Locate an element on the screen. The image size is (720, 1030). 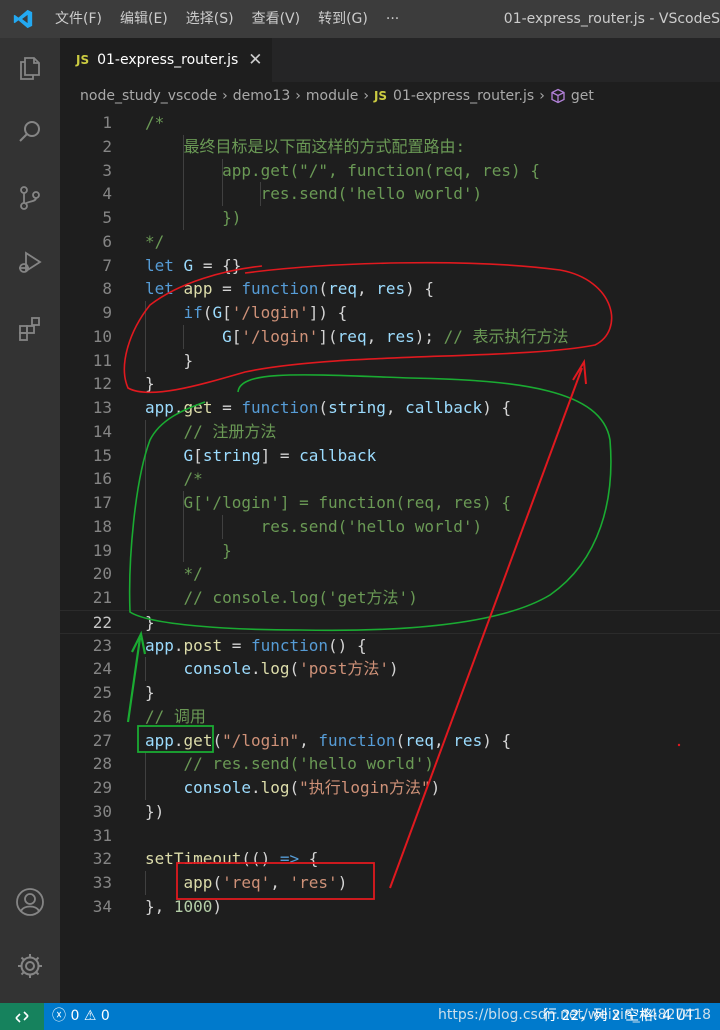
line-number: 21 is located at coordinates (102, 597).